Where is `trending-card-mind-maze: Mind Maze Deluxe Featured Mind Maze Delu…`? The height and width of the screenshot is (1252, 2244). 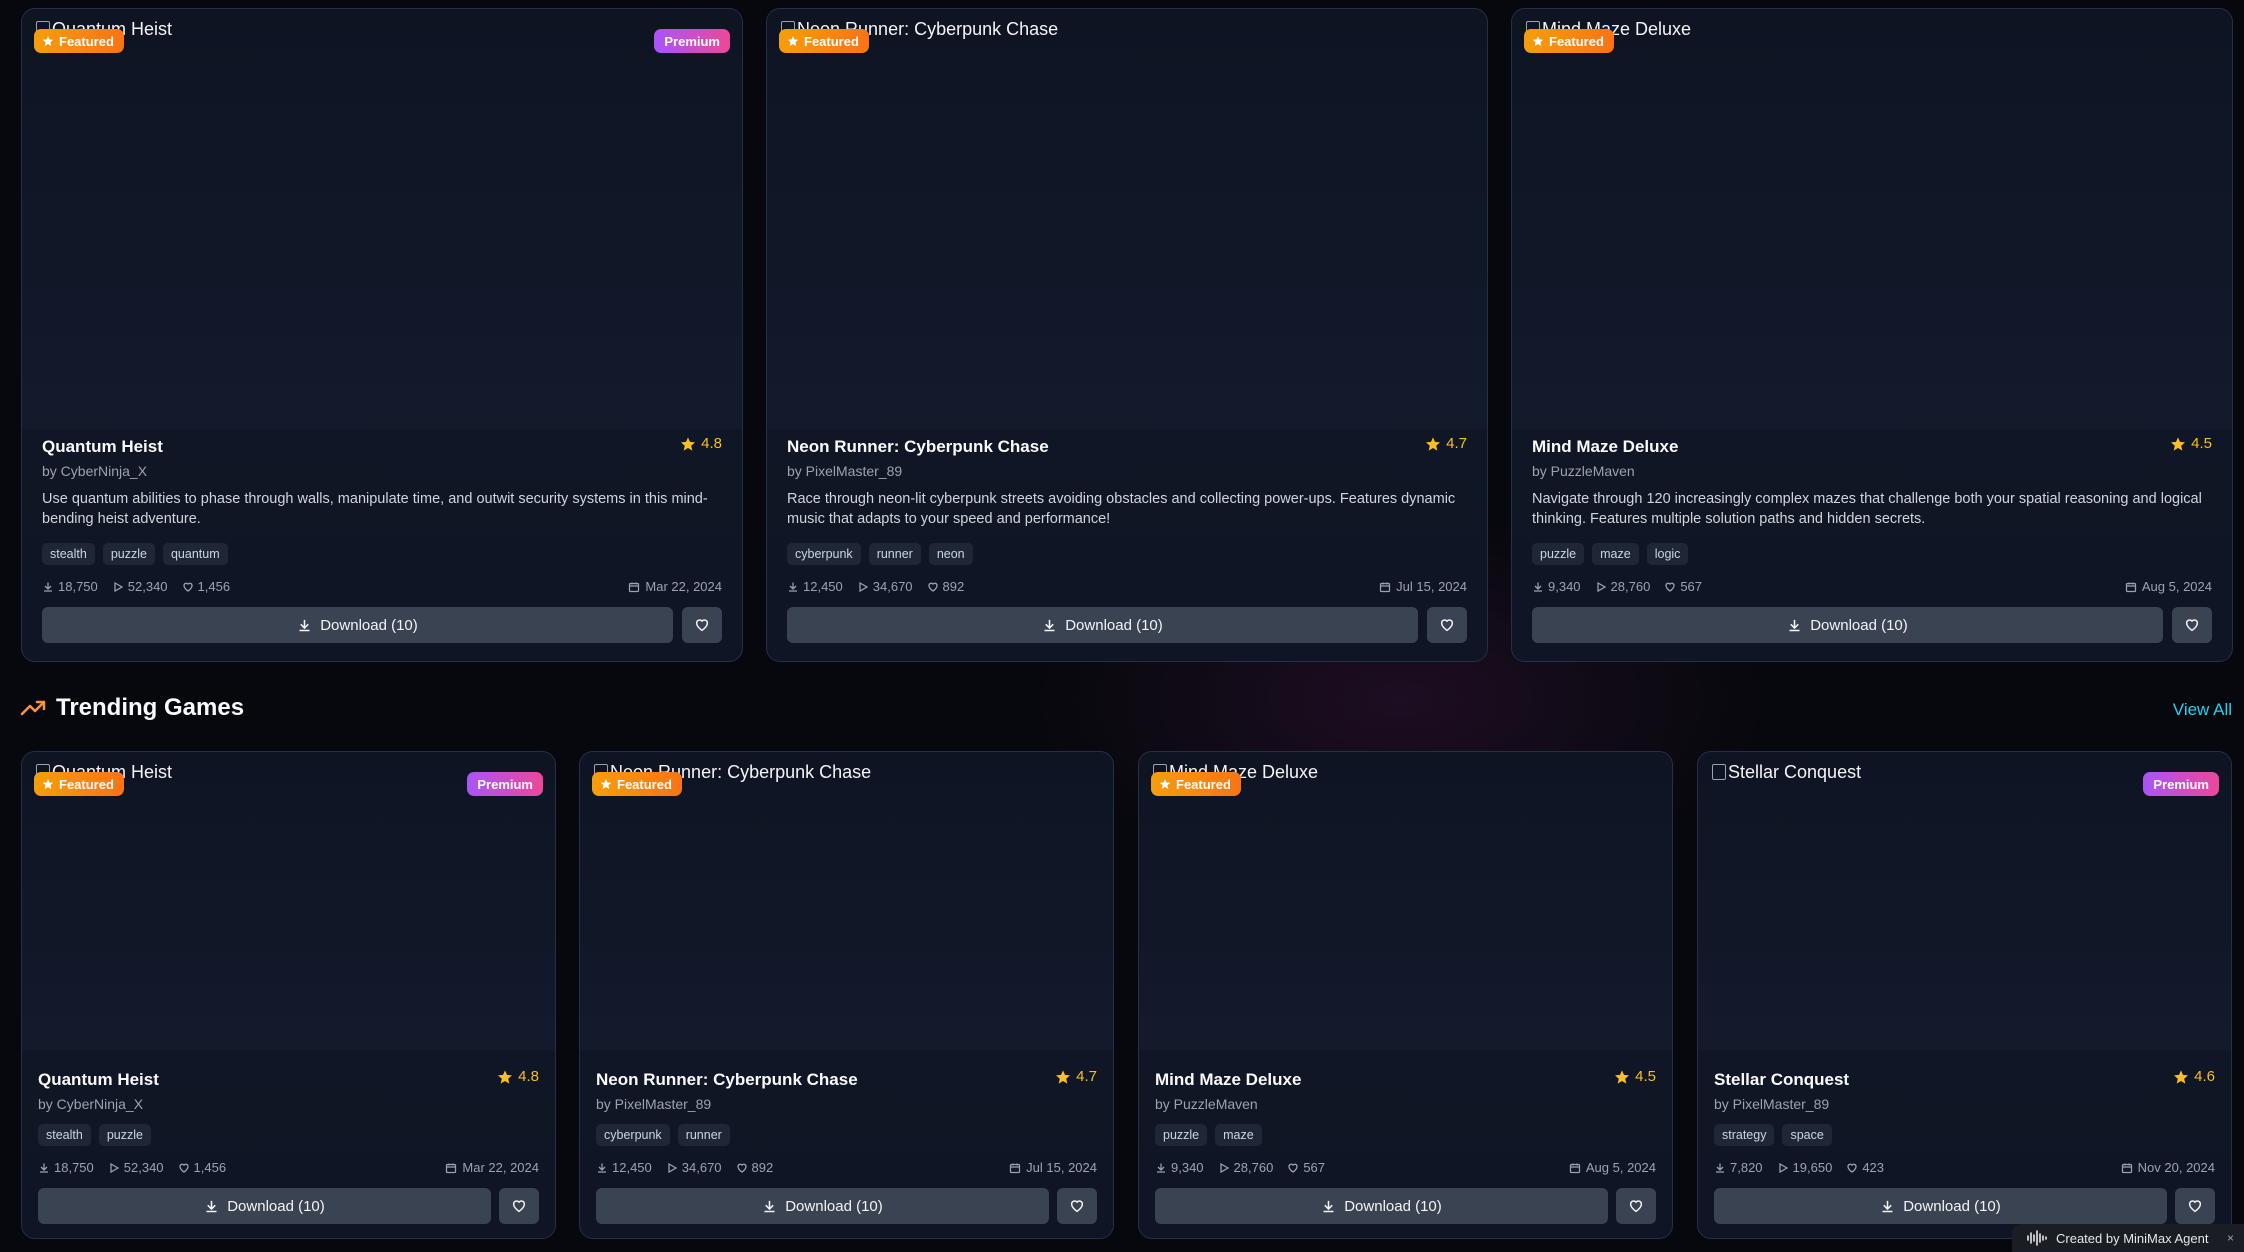 trending-card-mind-maze: Mind Maze Deluxe Featured Mind Maze Delu… is located at coordinates (1405, 995).